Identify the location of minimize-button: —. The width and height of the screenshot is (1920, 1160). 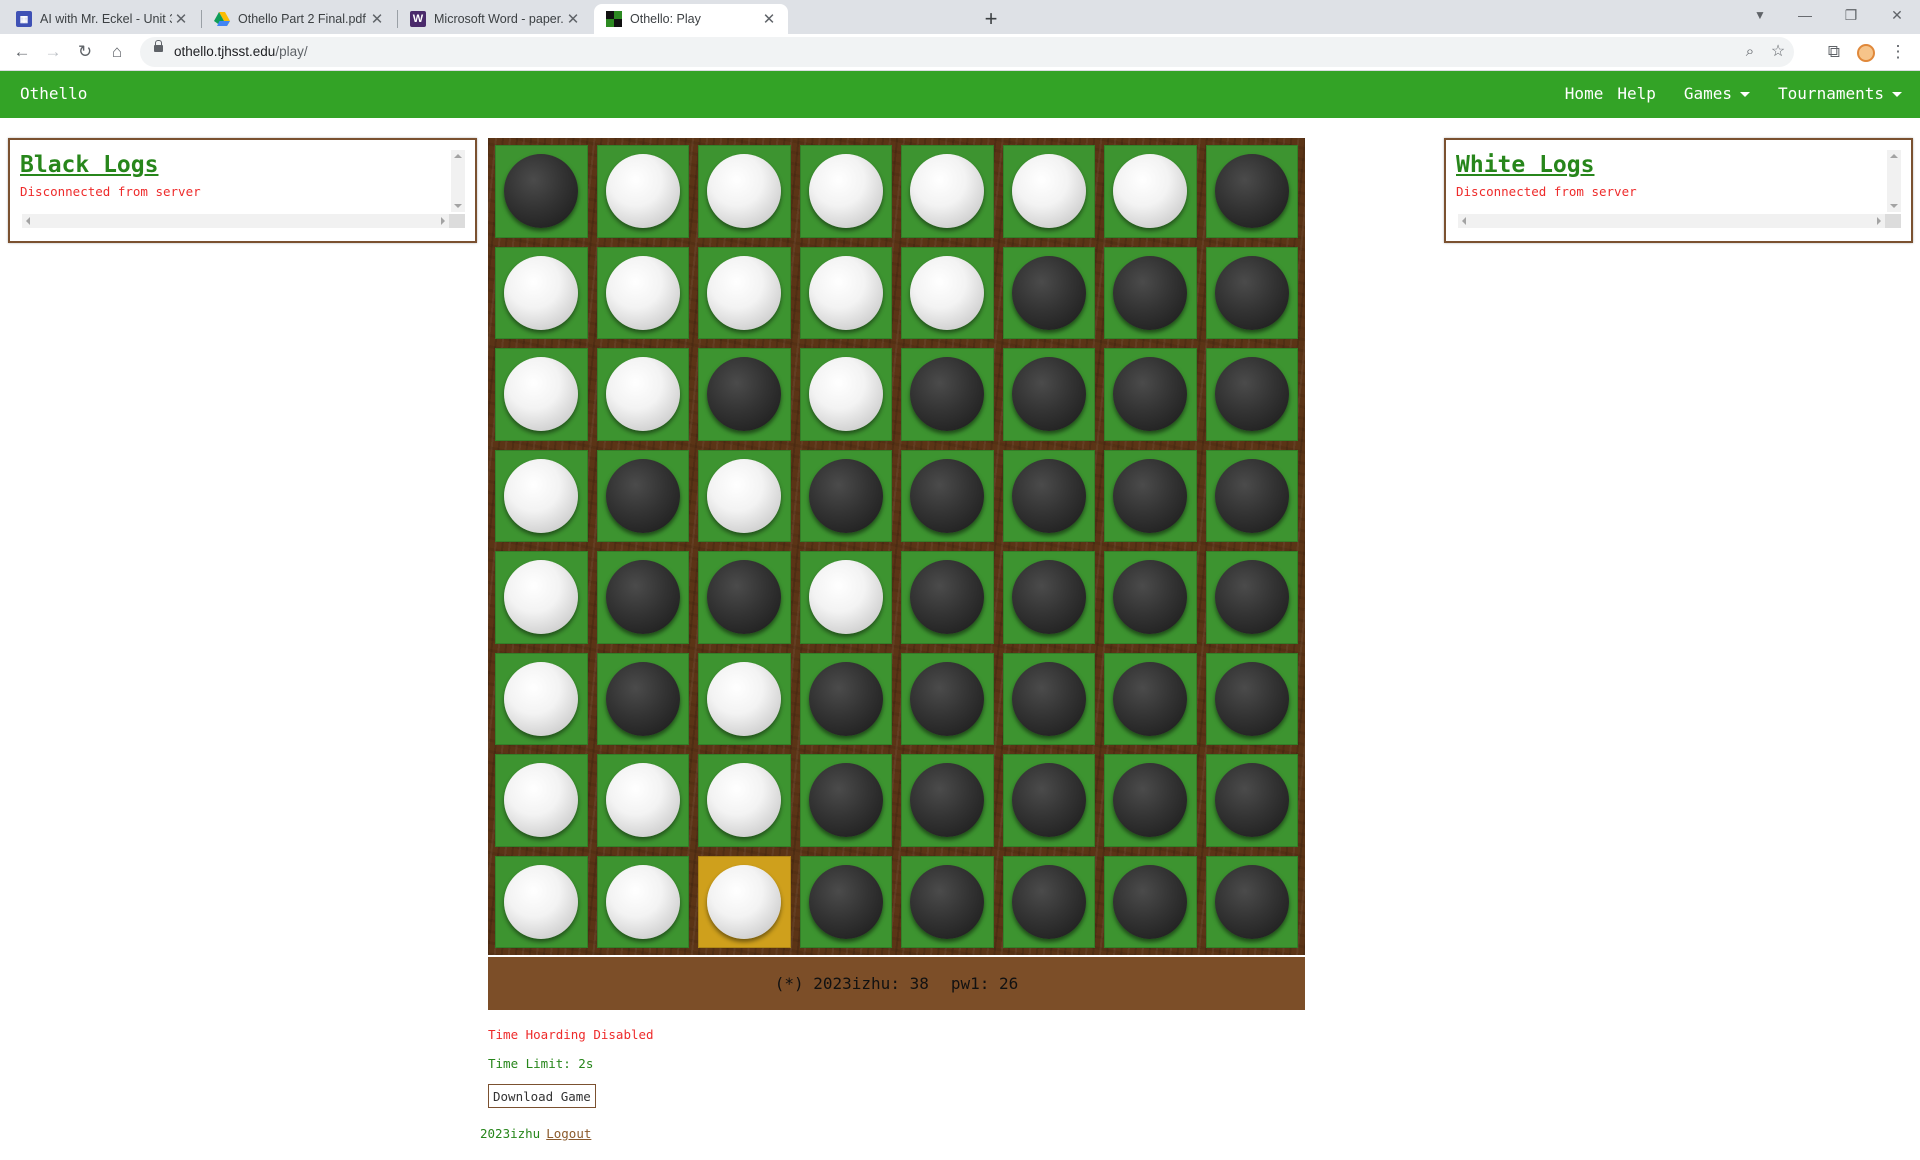
(1805, 17).